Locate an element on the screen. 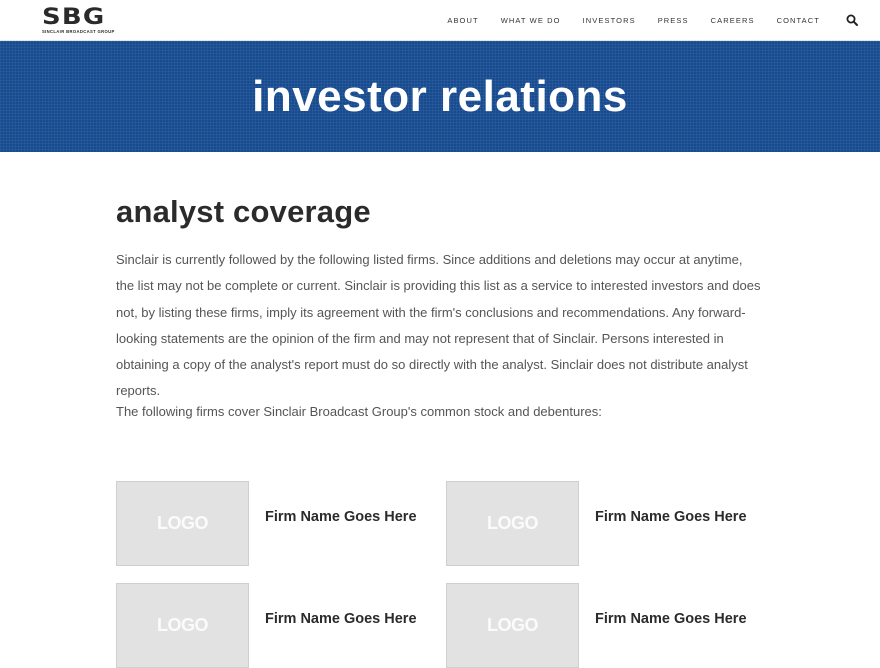 The image size is (880, 668). search-icon is located at coordinates (852, 20).